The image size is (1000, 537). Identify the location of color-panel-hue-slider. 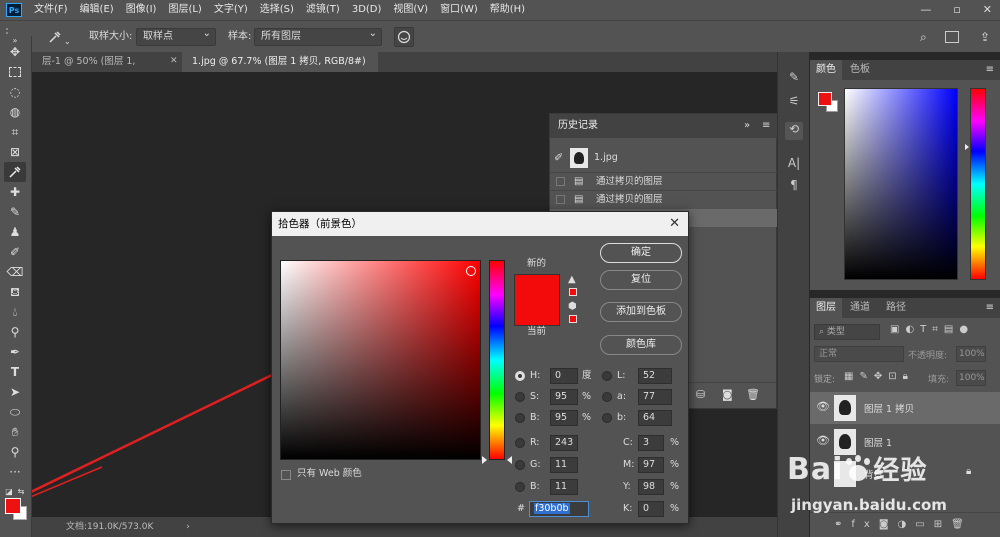
(978, 184).